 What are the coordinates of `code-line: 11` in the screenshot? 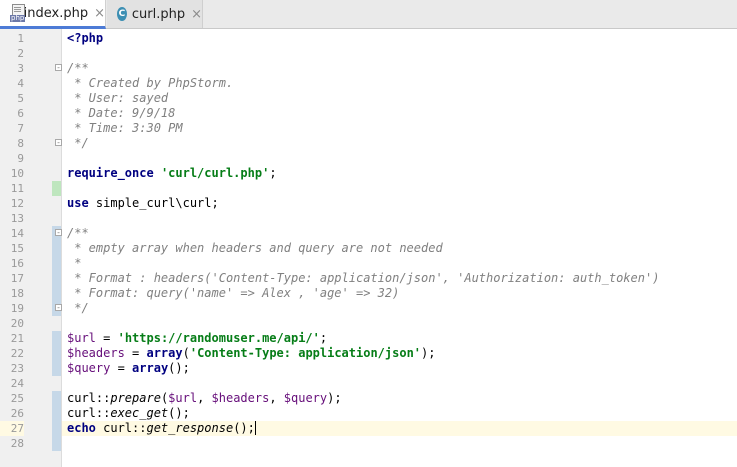 It's located at (368, 188).